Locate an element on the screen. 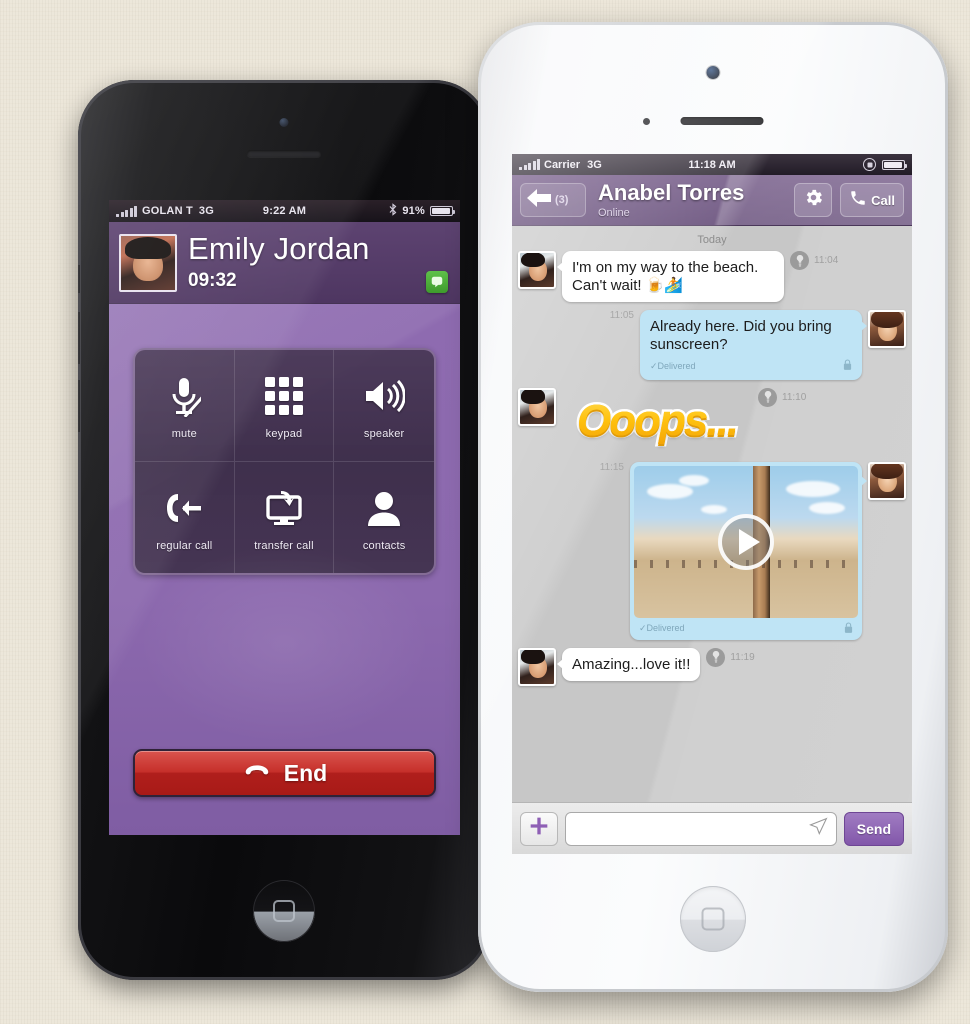 The height and width of the screenshot is (1024, 970). active-call-header: Emily Jordan 09:32 is located at coordinates (284, 263).